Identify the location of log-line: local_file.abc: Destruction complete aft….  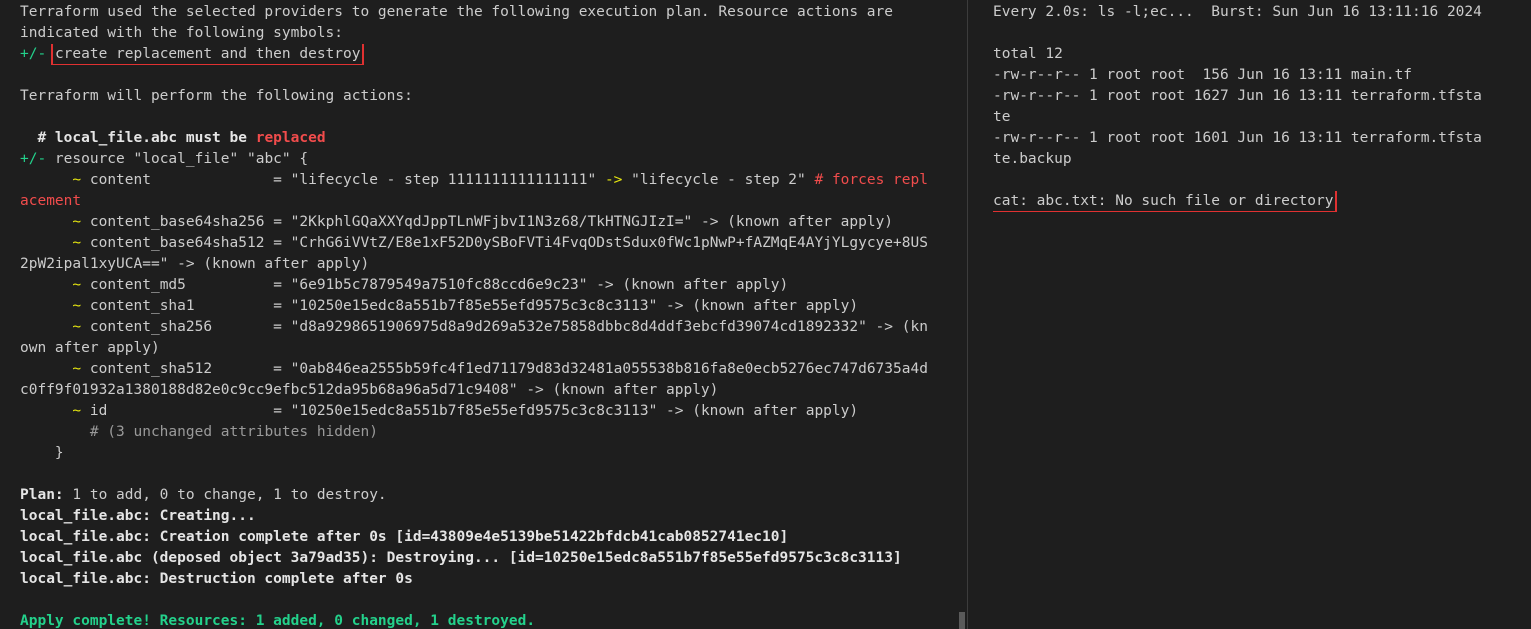
(489, 579).